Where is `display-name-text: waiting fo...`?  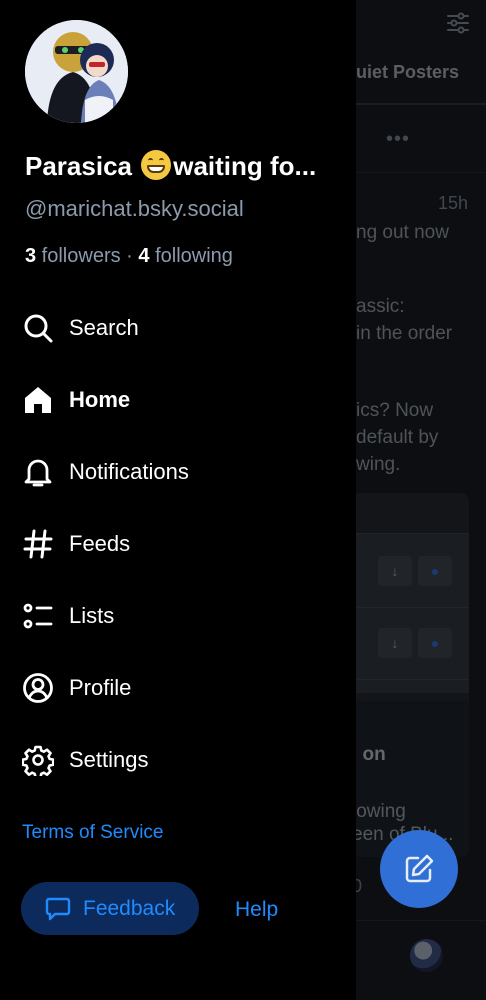
display-name-text: waiting fo... is located at coordinates (245, 166).